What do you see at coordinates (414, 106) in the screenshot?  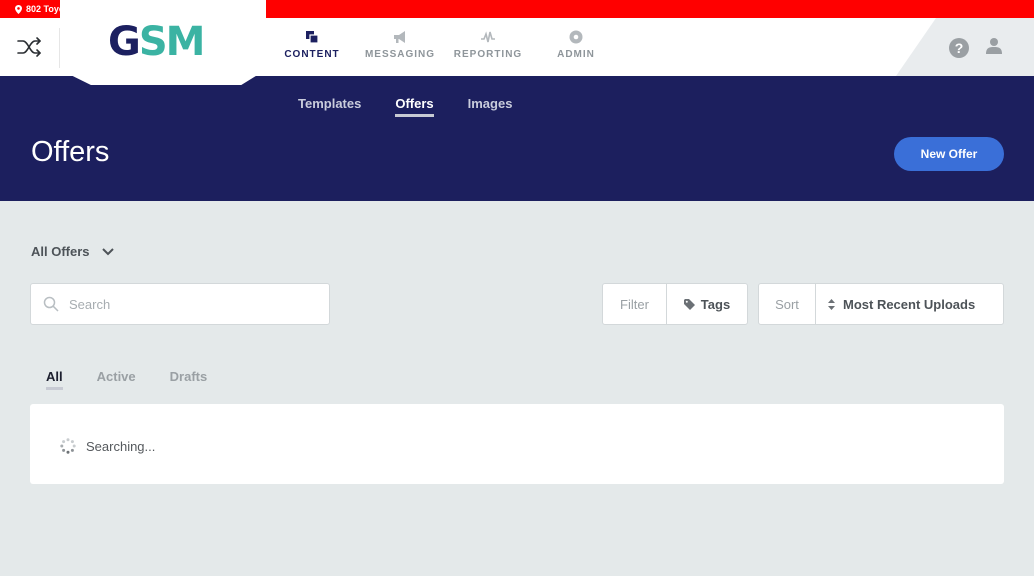 I see `tab-offers: Offers` at bounding box center [414, 106].